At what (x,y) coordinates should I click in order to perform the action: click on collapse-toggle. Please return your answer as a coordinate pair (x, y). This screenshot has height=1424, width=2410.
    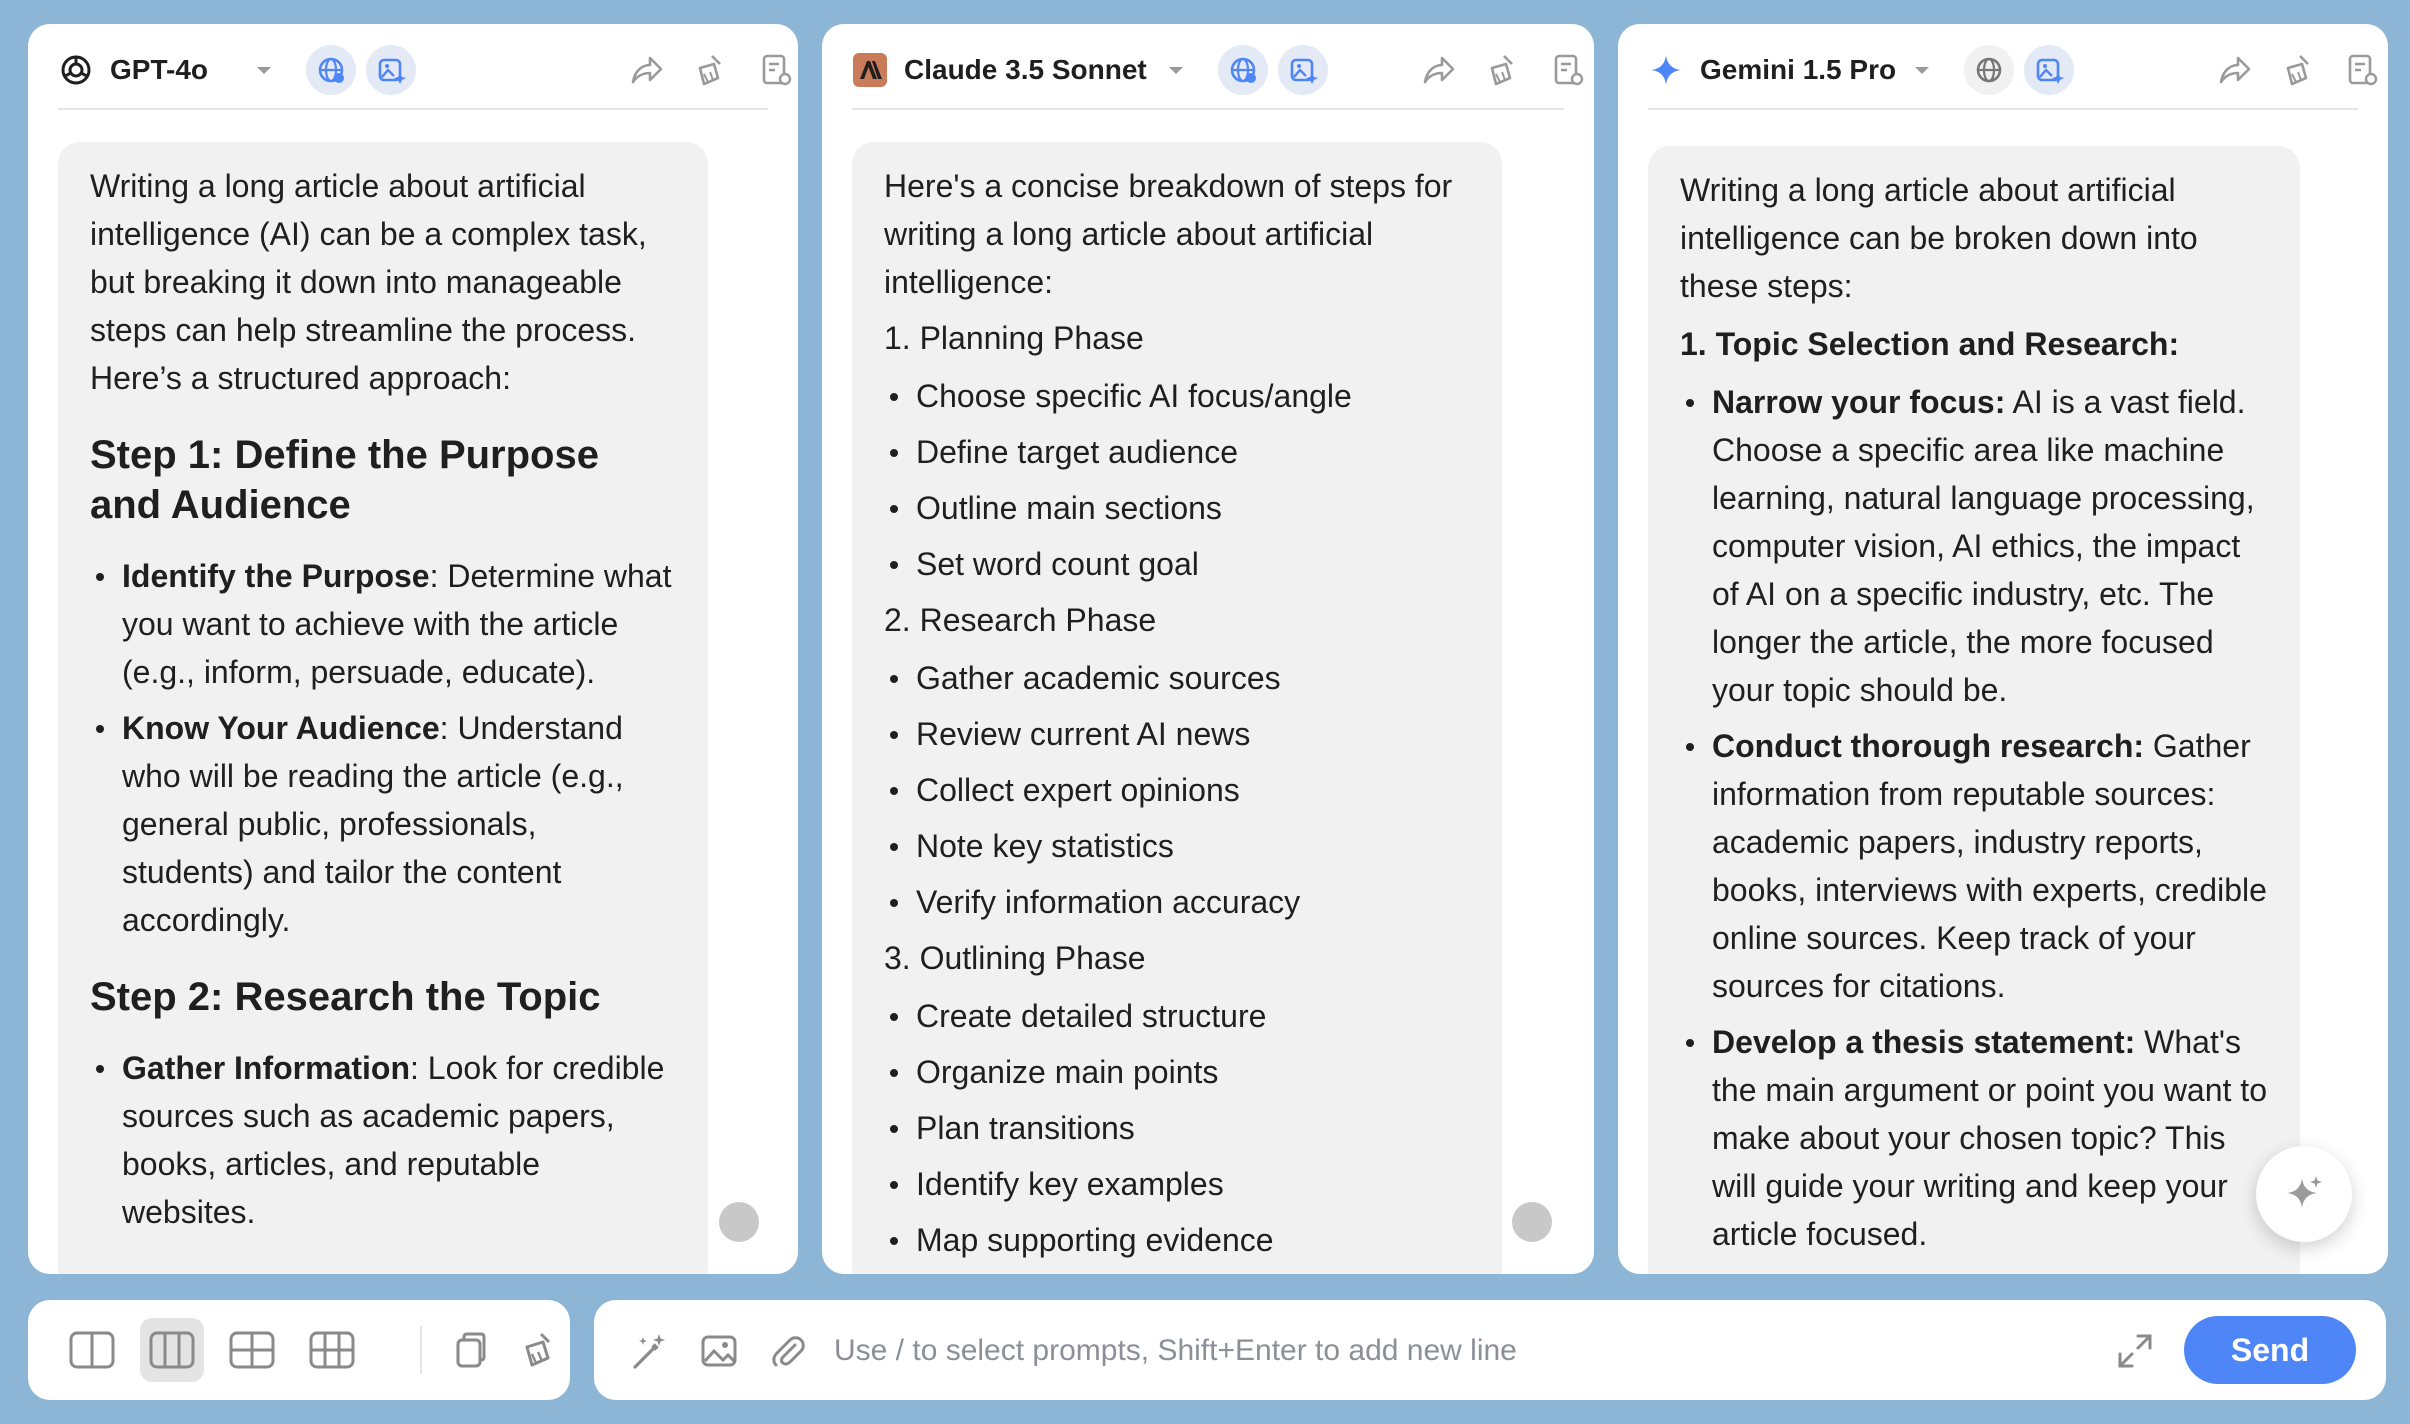
    Looking at the image, I should click on (440, 1272).